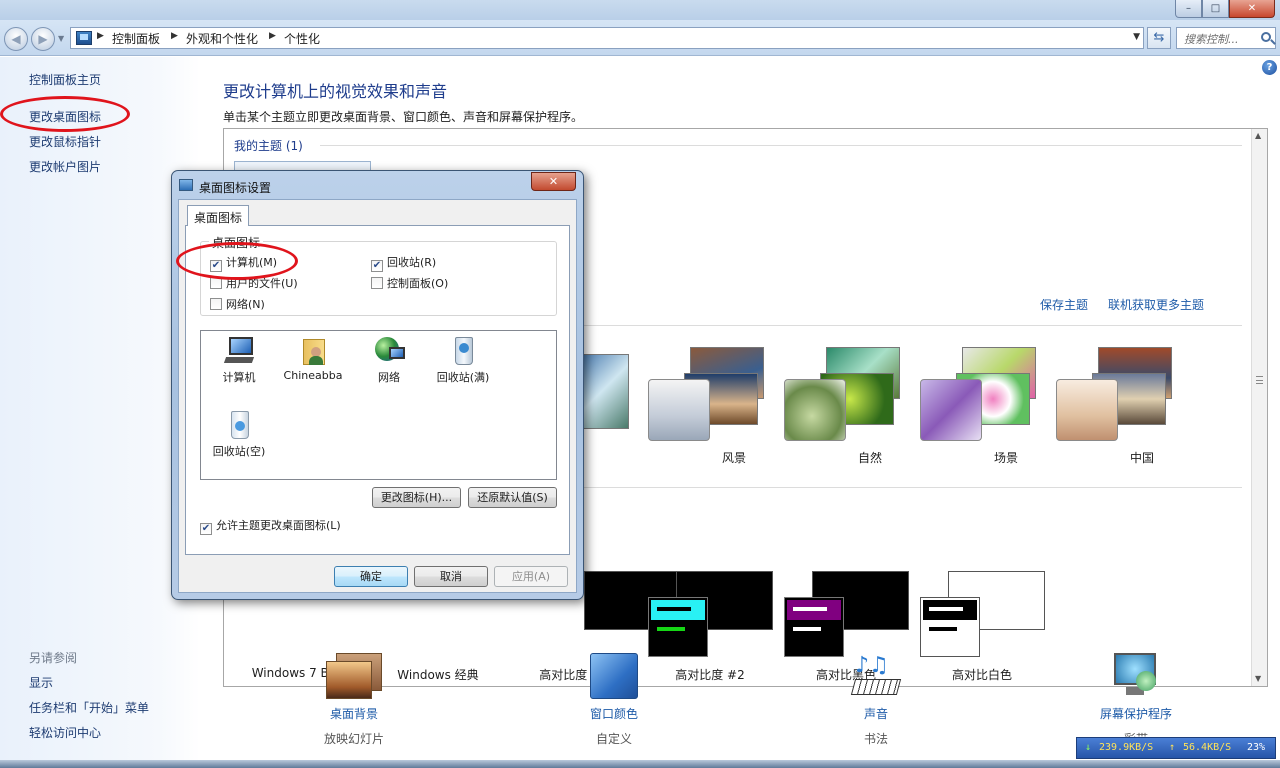  What do you see at coordinates (65, 141) in the screenshot?
I see `sidebar-item-mouse-pointers: 更改鼠标指针` at bounding box center [65, 141].